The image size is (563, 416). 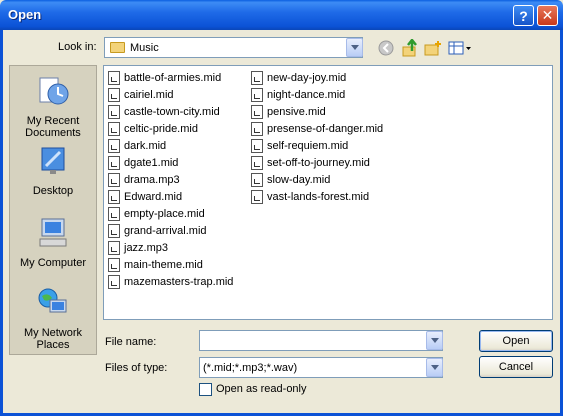 I want to click on back-button, so click(x=386, y=48).